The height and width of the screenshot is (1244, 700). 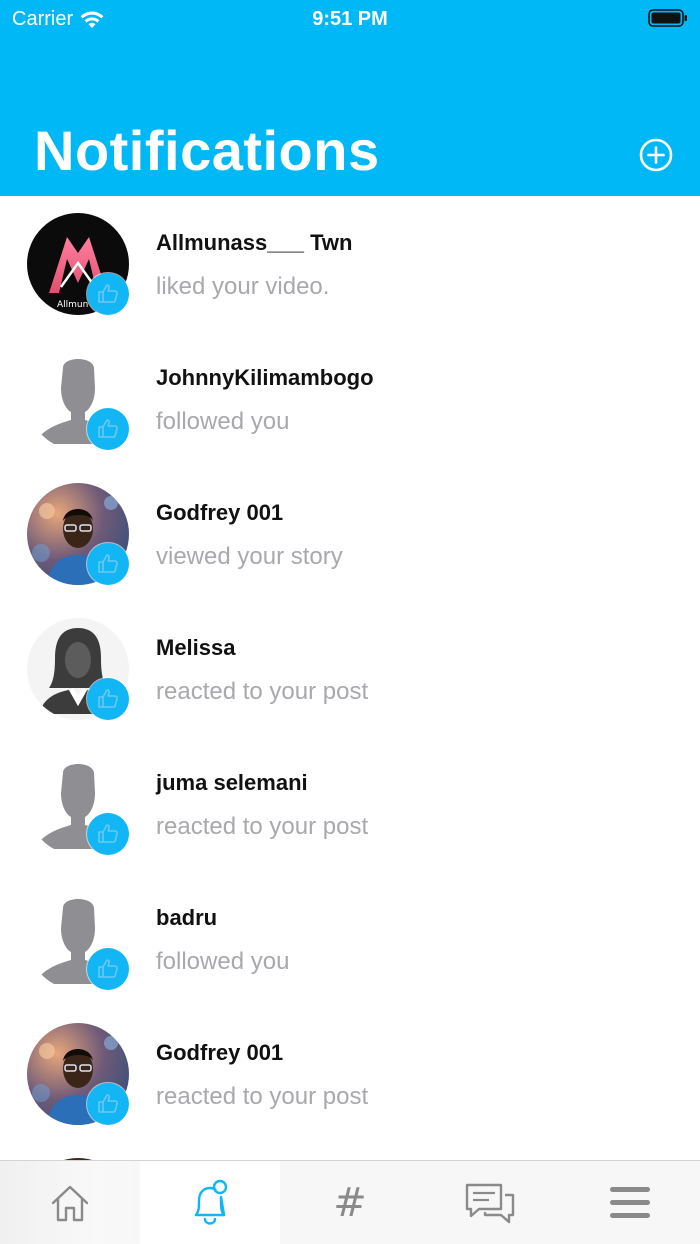 I want to click on svg-text: Allmun, so click(x=72, y=305).